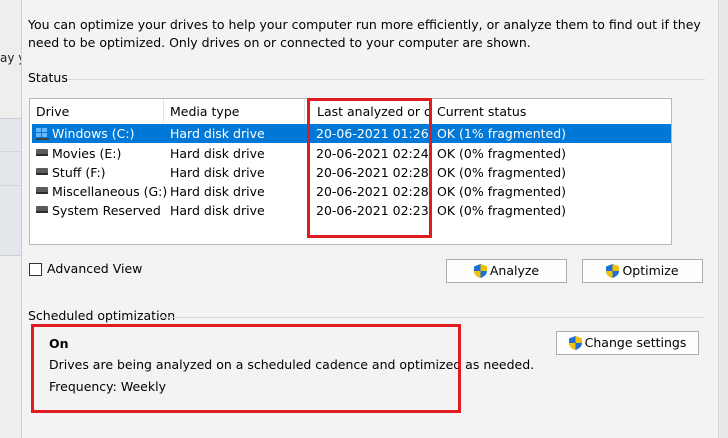  I want to click on drive-name: Movies (E:), so click(87, 153).